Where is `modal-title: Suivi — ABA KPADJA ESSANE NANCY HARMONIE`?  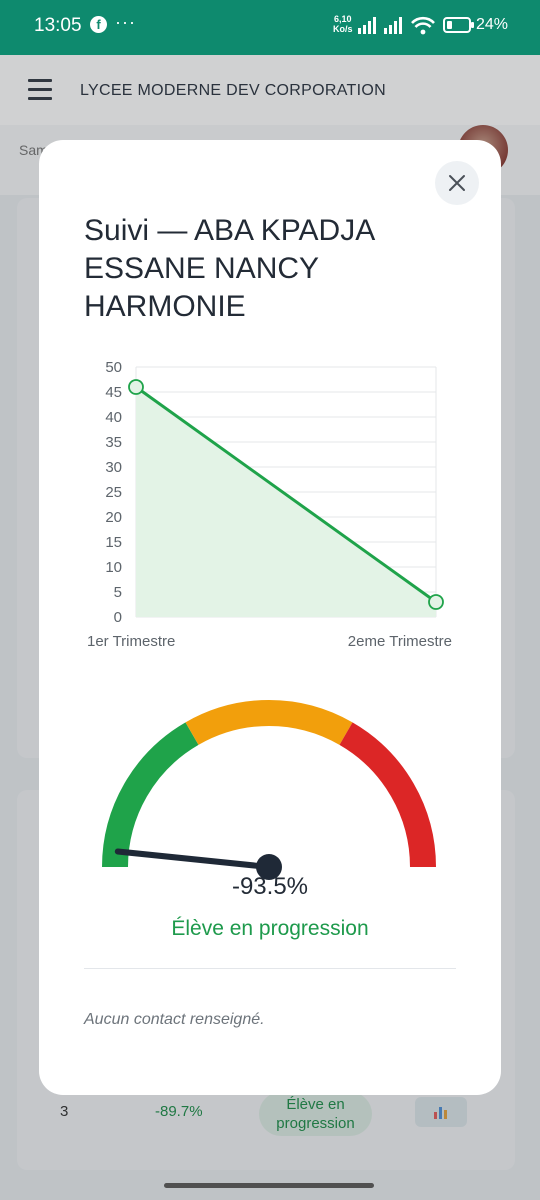
modal-title: Suivi — ABA KPADJA ESSANE NANCY HARMONIE is located at coordinates (229, 268).